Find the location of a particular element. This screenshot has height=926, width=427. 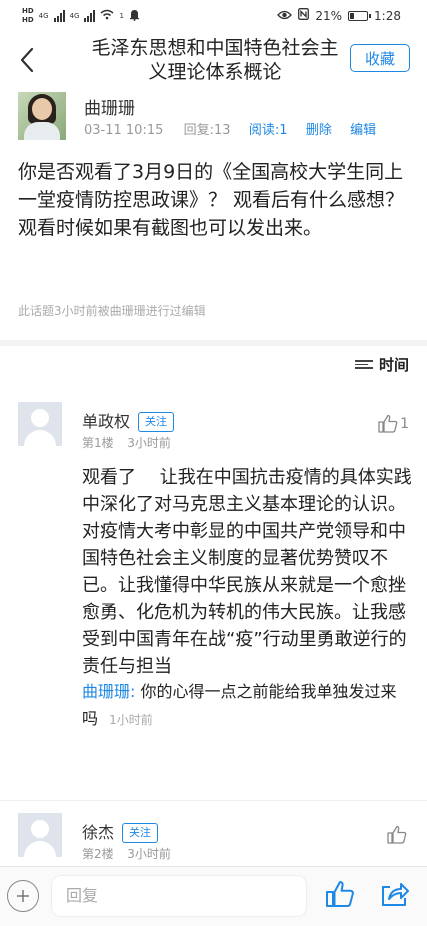

status-right: 21% 1:28 is located at coordinates (339, 15).